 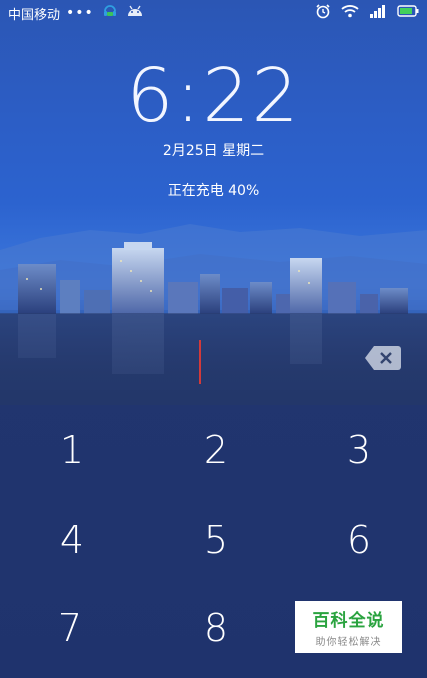 I want to click on headset-message-icon, so click(x=110, y=13).